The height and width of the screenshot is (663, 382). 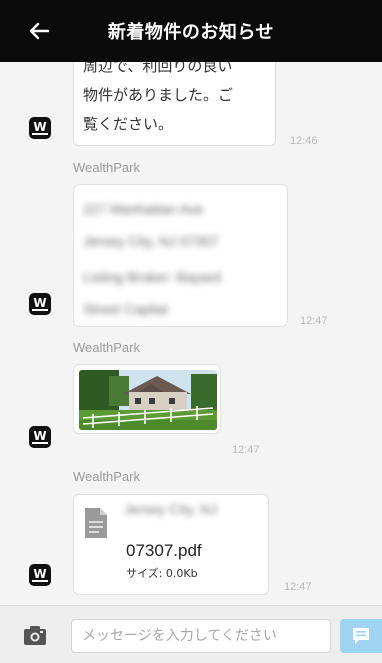 I want to click on message-input-bar, so click(x=191, y=634).